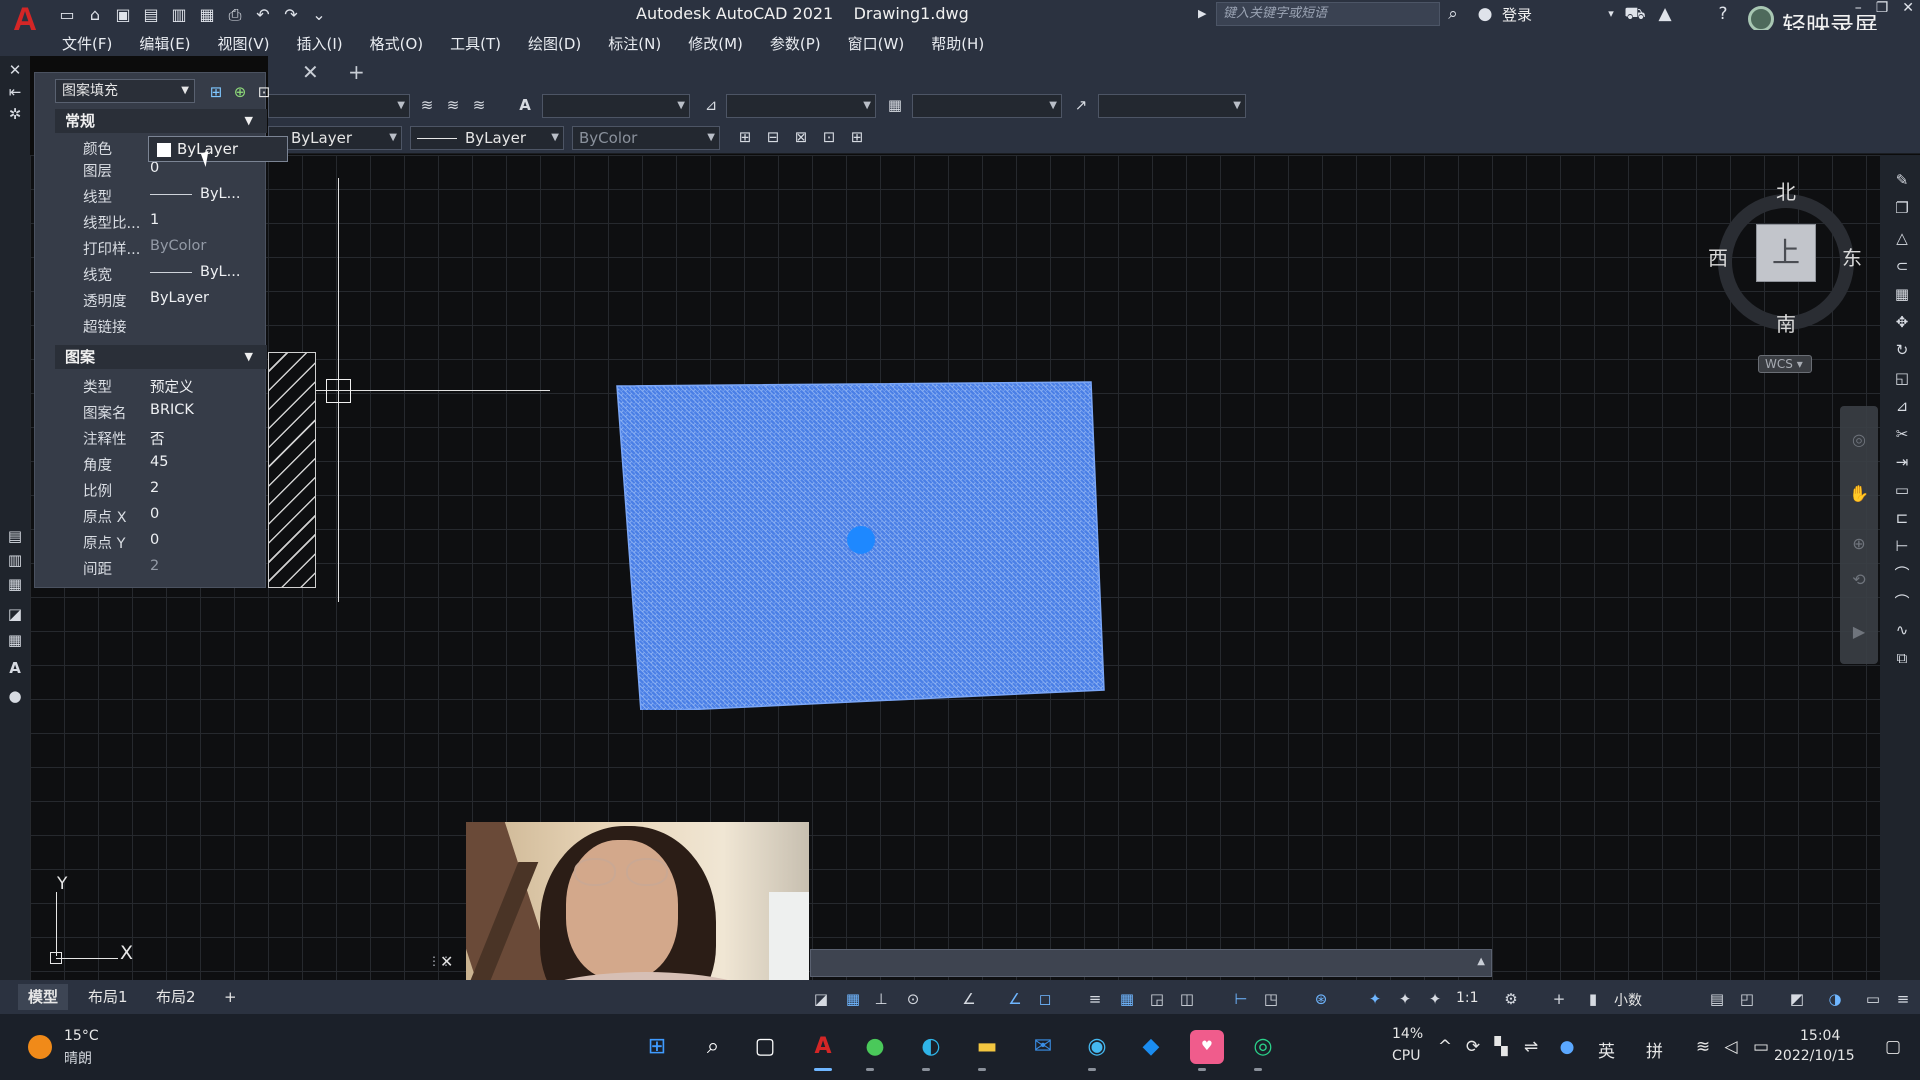 The height and width of the screenshot is (1080, 1920). I want to click on viewcube-east: 东, so click(1852, 256).